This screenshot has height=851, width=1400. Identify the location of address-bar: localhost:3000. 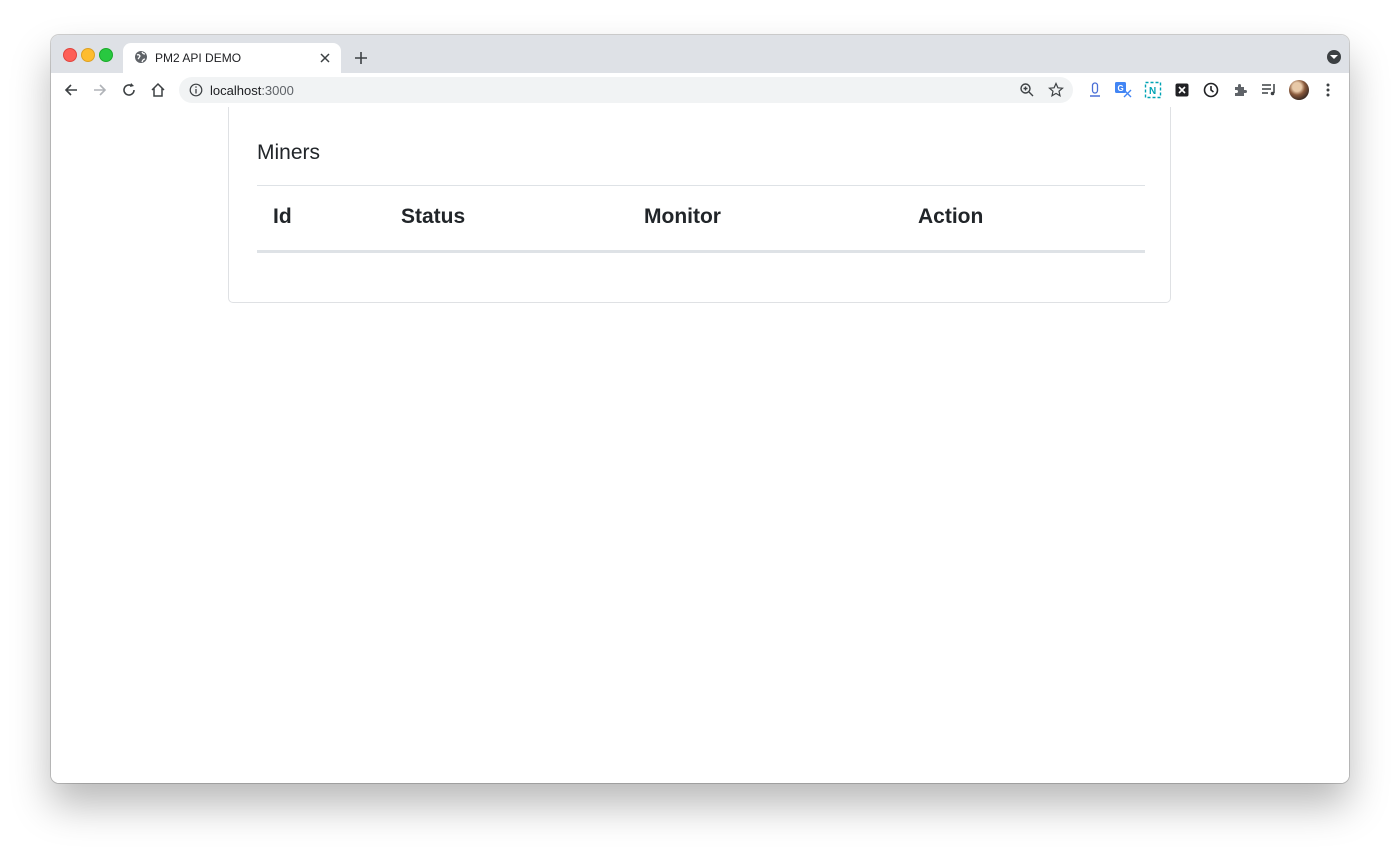
(626, 90).